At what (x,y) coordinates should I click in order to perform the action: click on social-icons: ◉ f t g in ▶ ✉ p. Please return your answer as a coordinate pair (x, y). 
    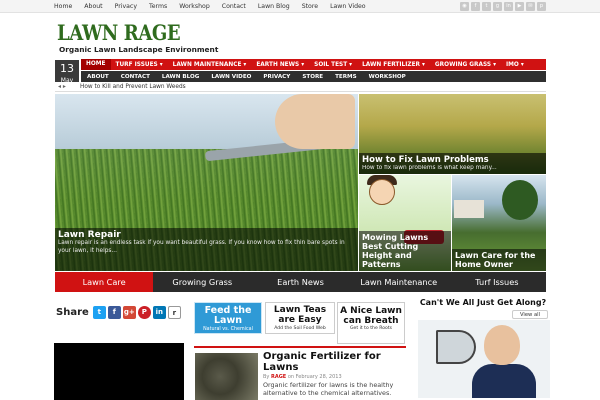
    Looking at the image, I should click on (503, 6).